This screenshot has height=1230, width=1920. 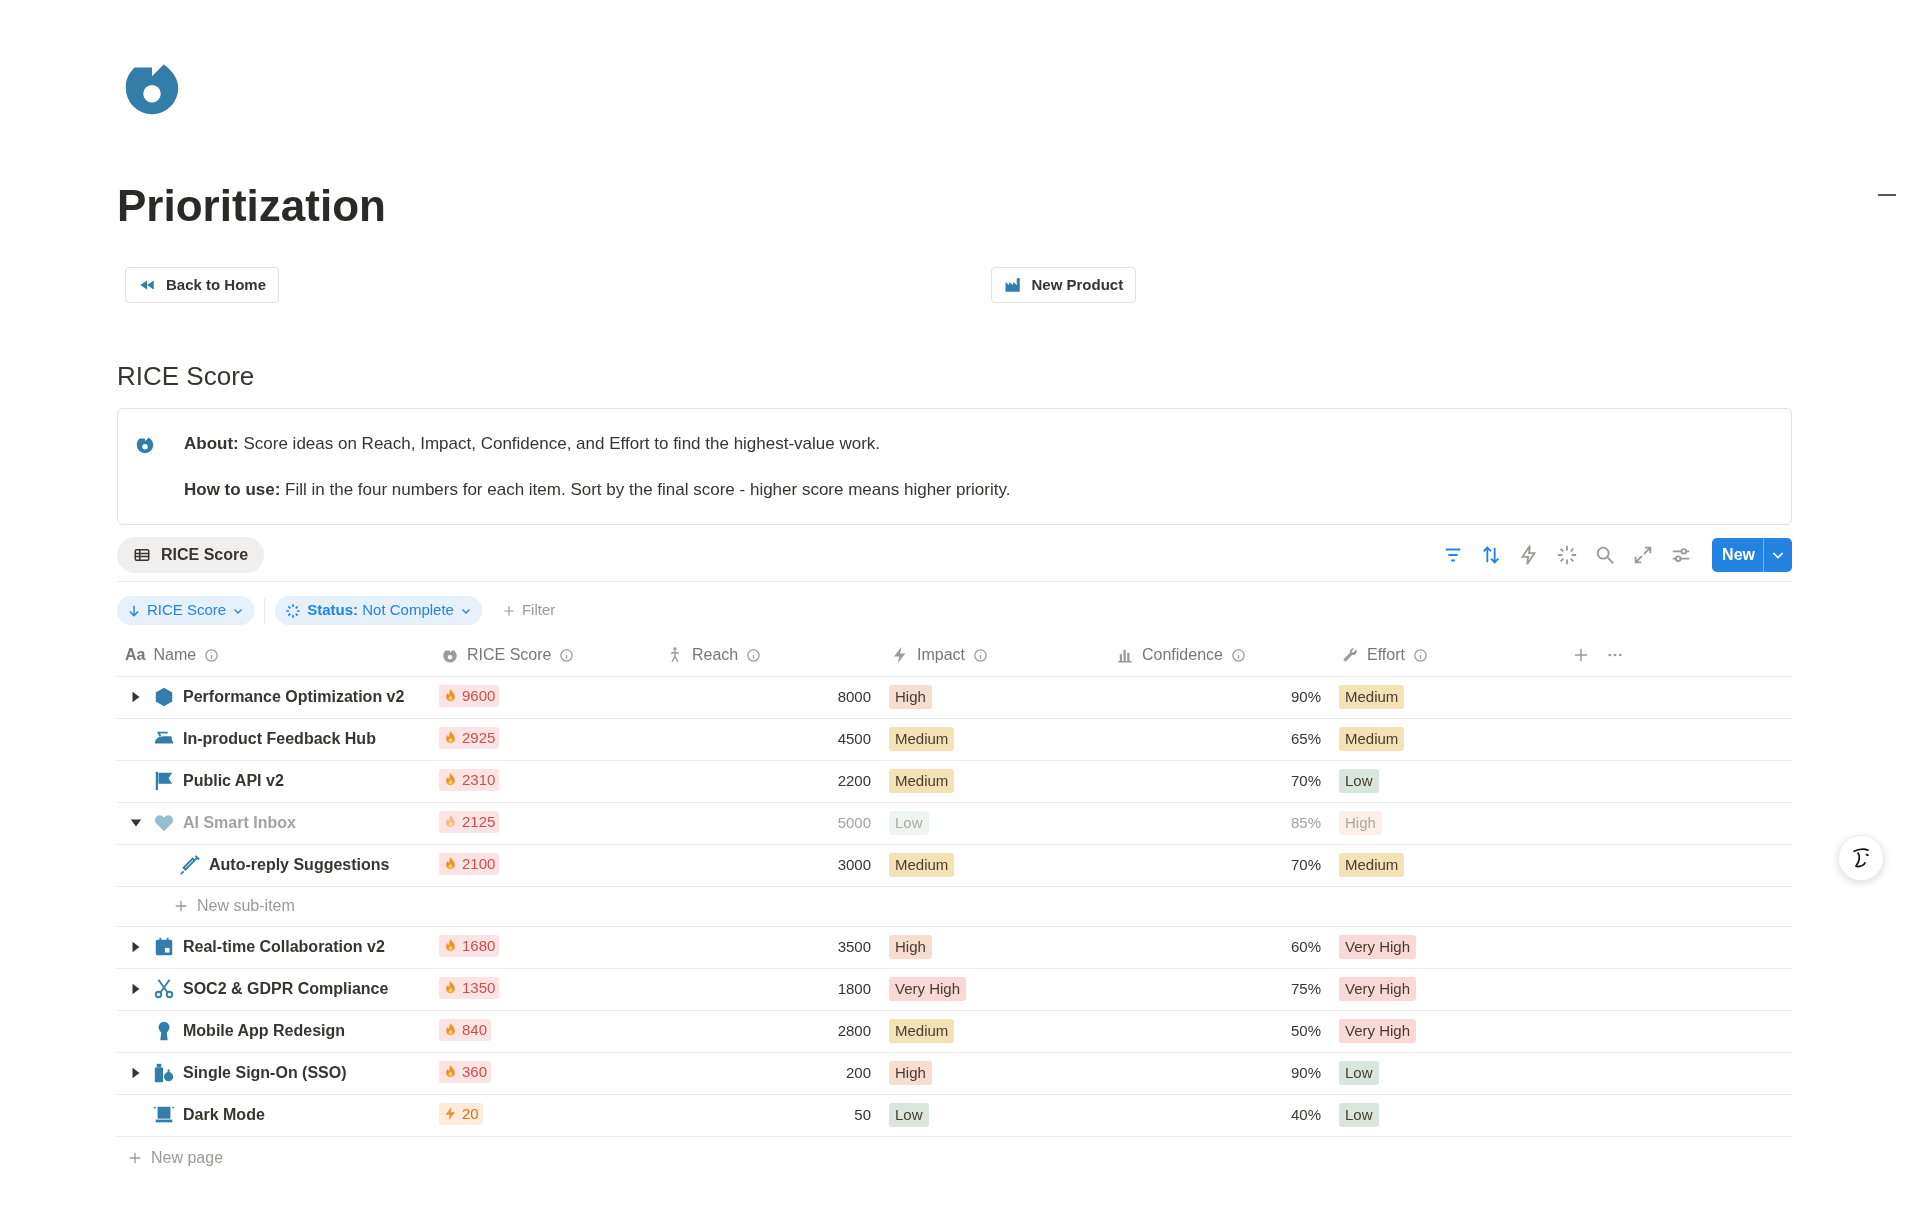 What do you see at coordinates (1887, 195) in the screenshot?
I see `outline-marker` at bounding box center [1887, 195].